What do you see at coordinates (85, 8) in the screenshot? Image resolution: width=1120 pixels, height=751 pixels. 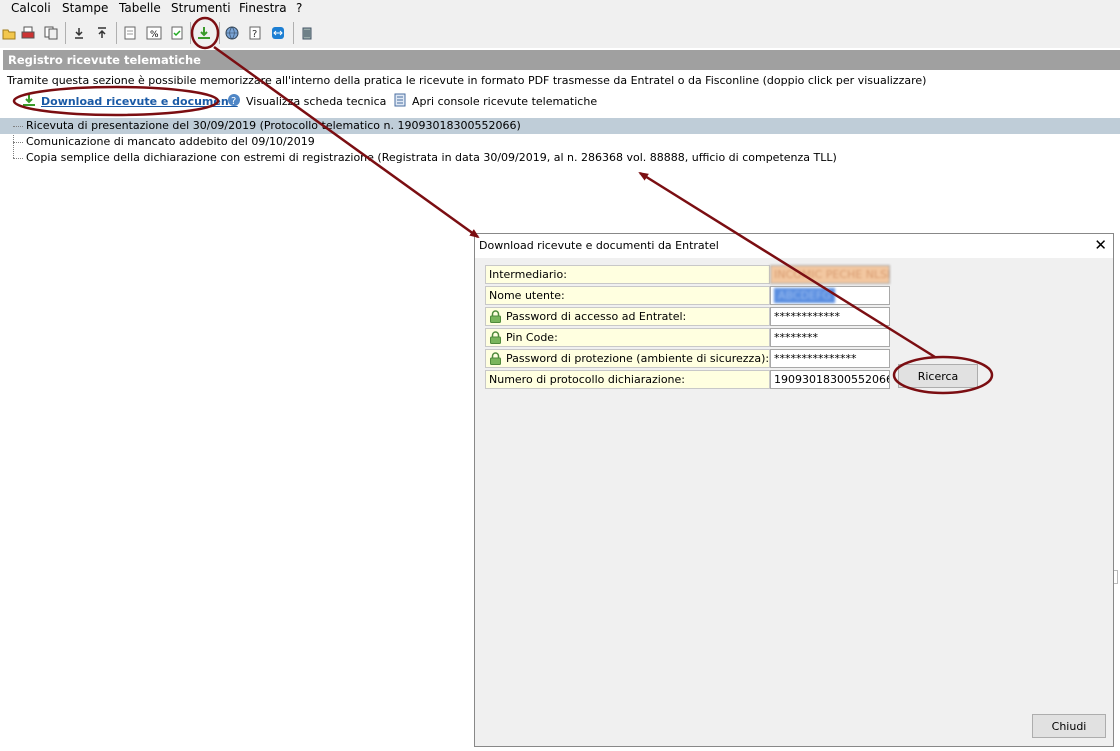 I see `menu-stampe: Stampe` at bounding box center [85, 8].